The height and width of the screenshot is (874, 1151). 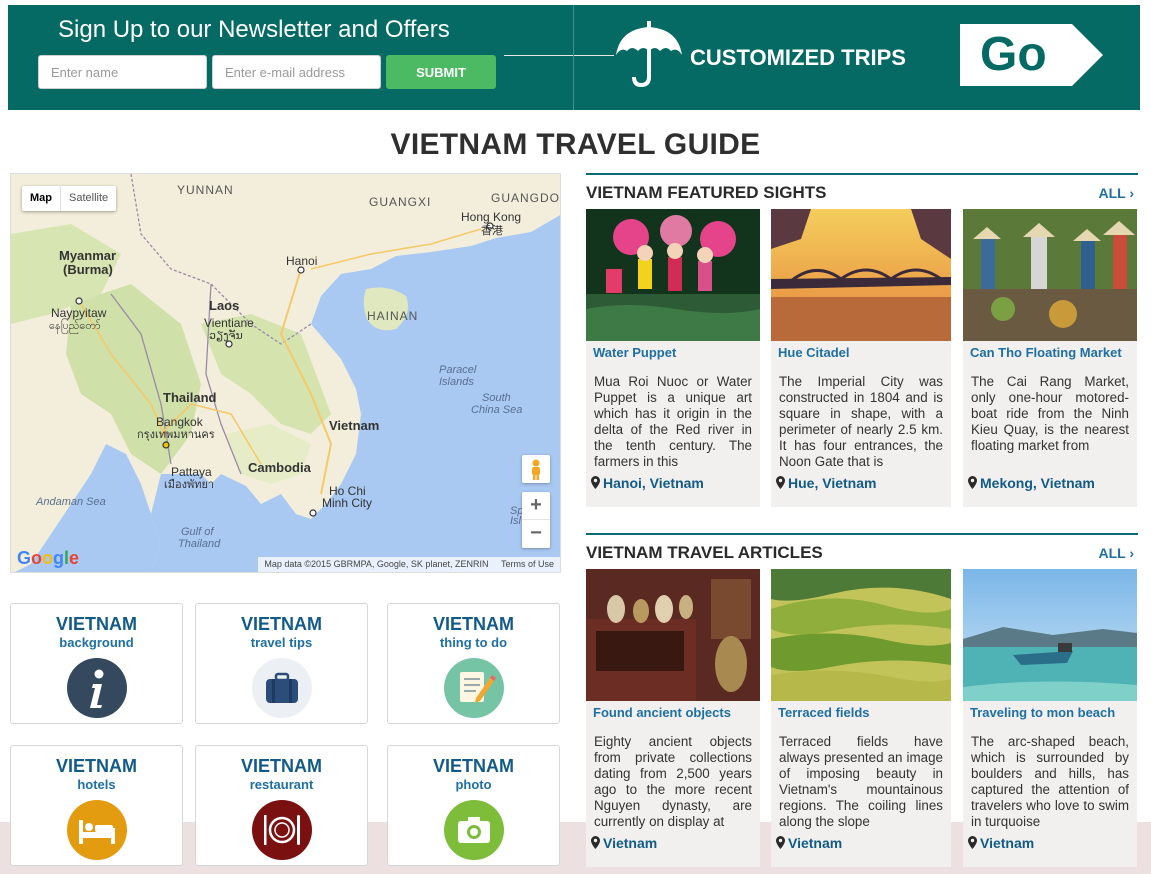 What do you see at coordinates (1037, 483) in the screenshot?
I see `location-link: Mekong, Vietnam` at bounding box center [1037, 483].